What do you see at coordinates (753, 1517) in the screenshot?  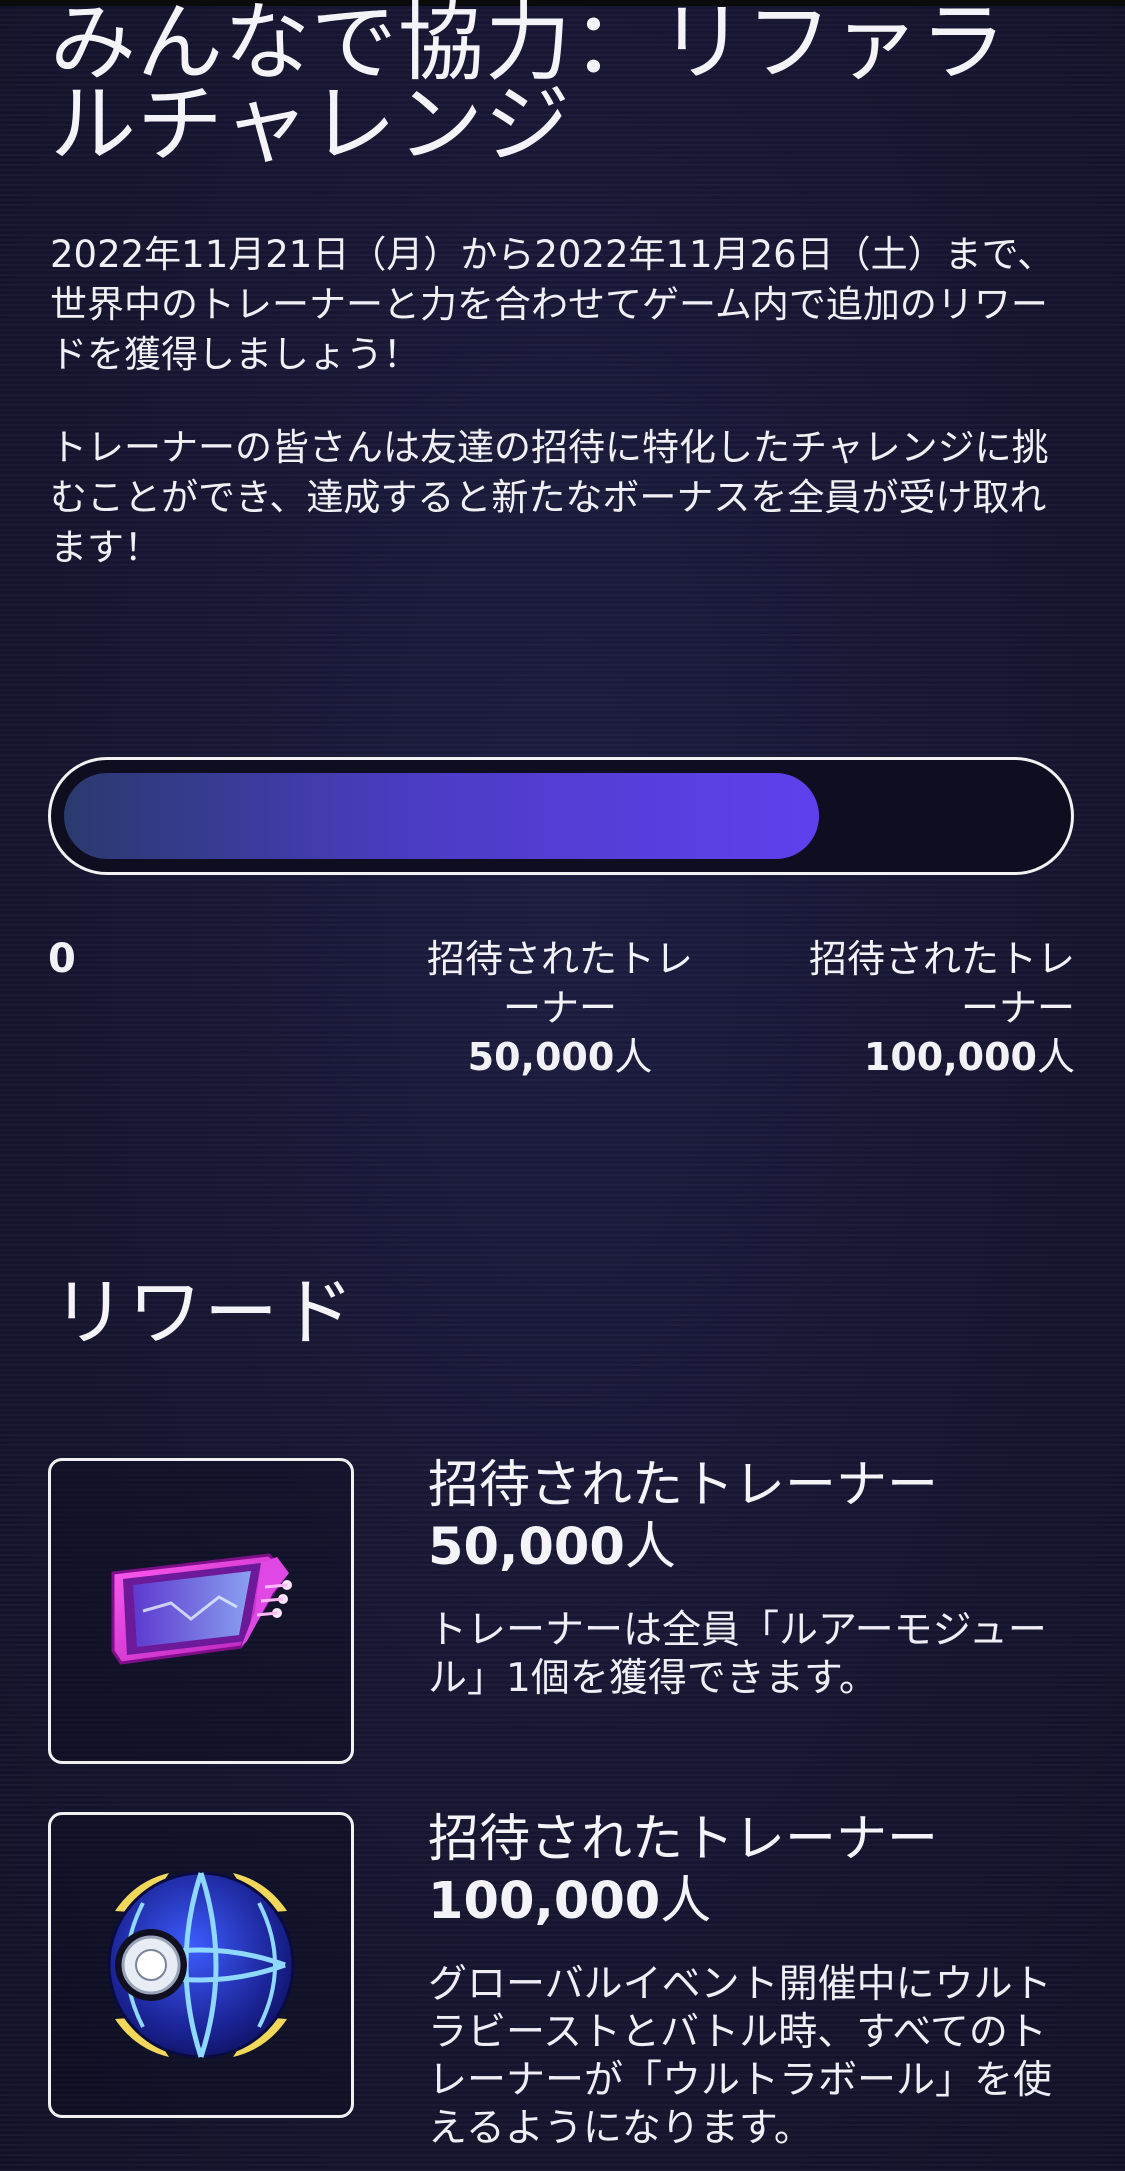 I see `reward-heading: 招待されたトレーナー 50,000人` at bounding box center [753, 1517].